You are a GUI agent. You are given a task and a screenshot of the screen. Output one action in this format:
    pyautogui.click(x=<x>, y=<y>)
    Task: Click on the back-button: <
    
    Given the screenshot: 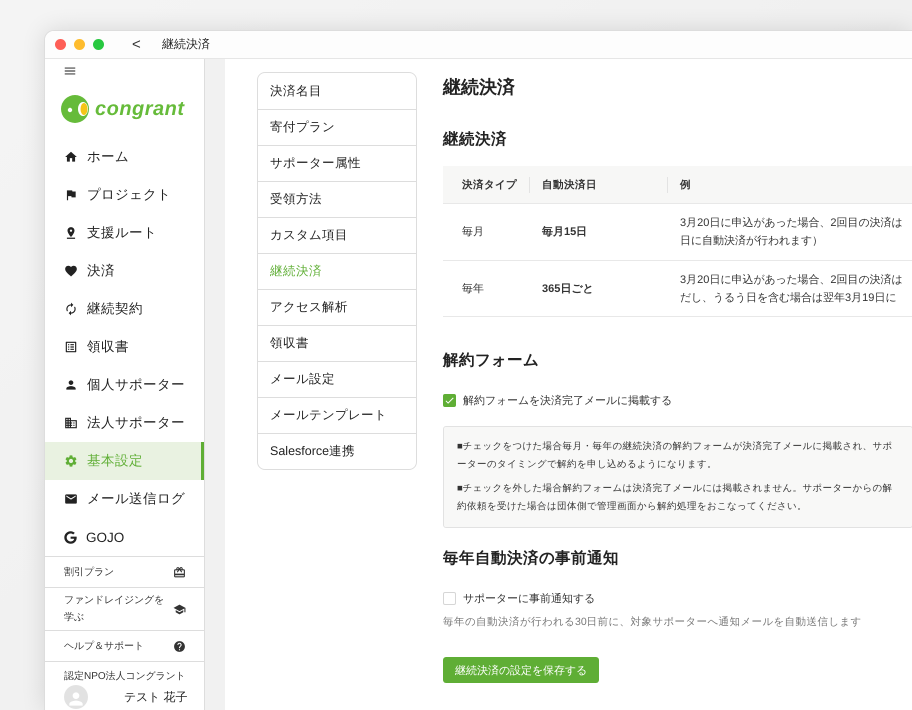 What is the action you would take?
    pyautogui.click(x=140, y=45)
    